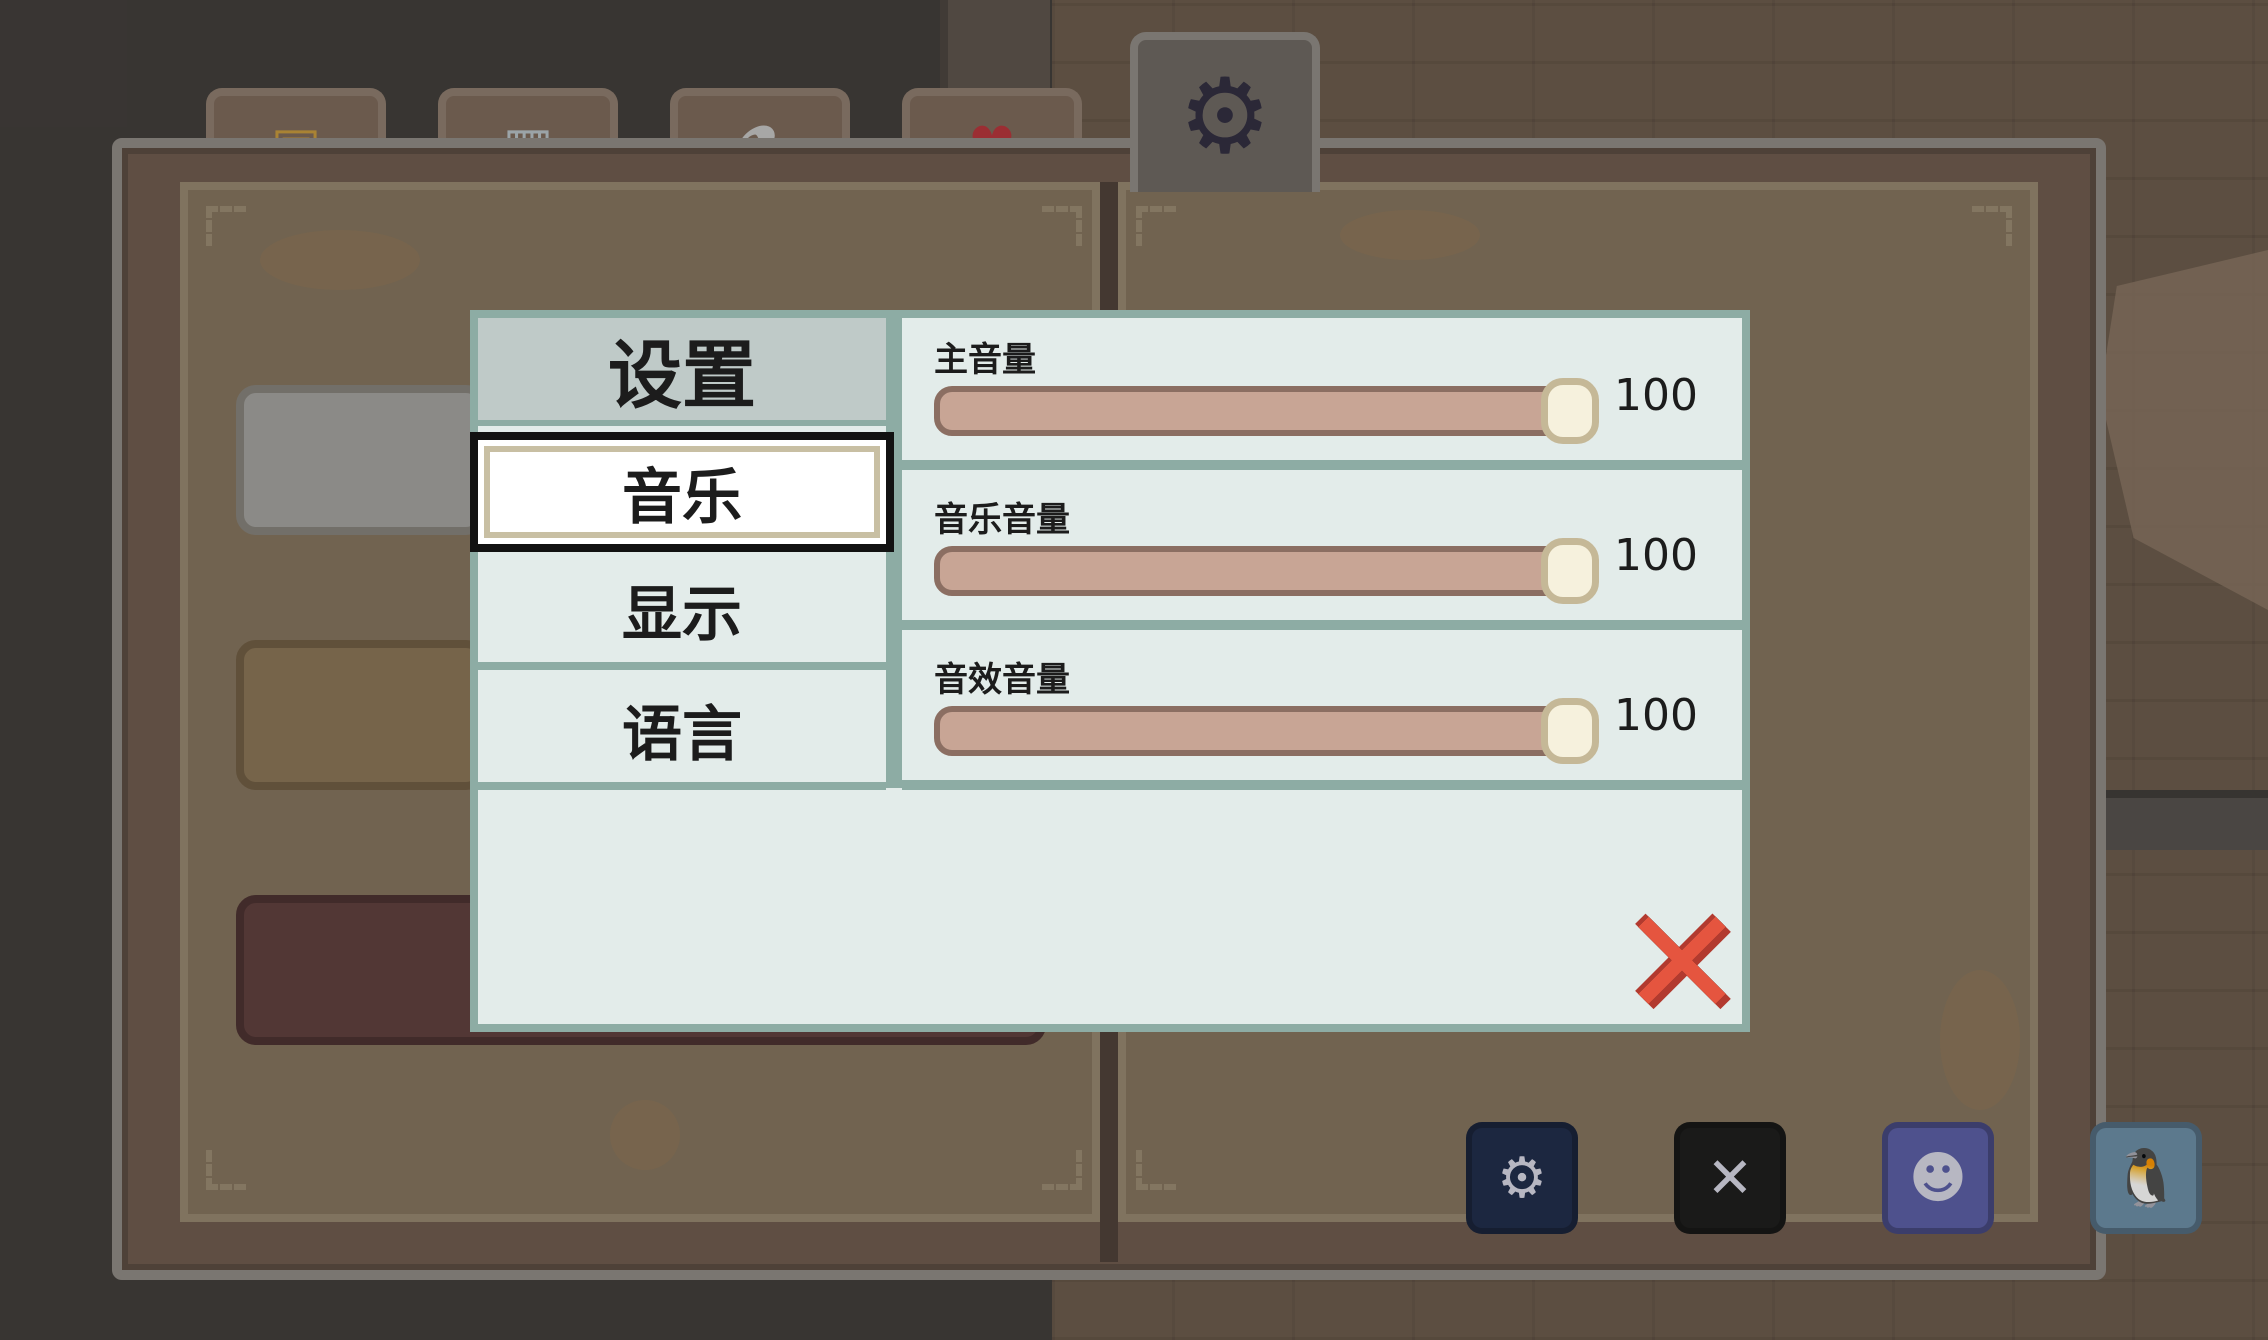 This screenshot has height=1340, width=2268. What do you see at coordinates (1002, 680) in the screenshot?
I see `volume-label: 音效音量` at bounding box center [1002, 680].